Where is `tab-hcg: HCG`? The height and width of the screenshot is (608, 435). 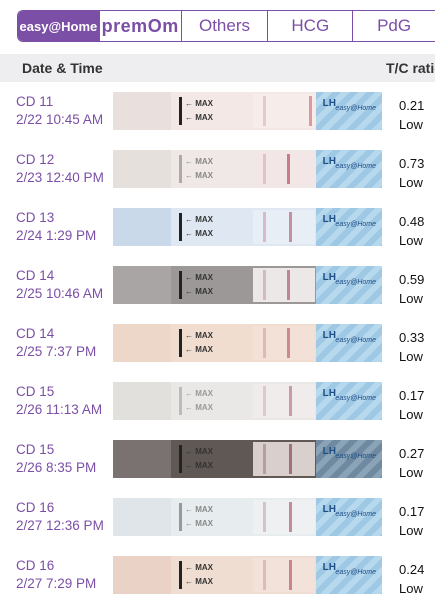
tab-hcg: HCG is located at coordinates (311, 26).